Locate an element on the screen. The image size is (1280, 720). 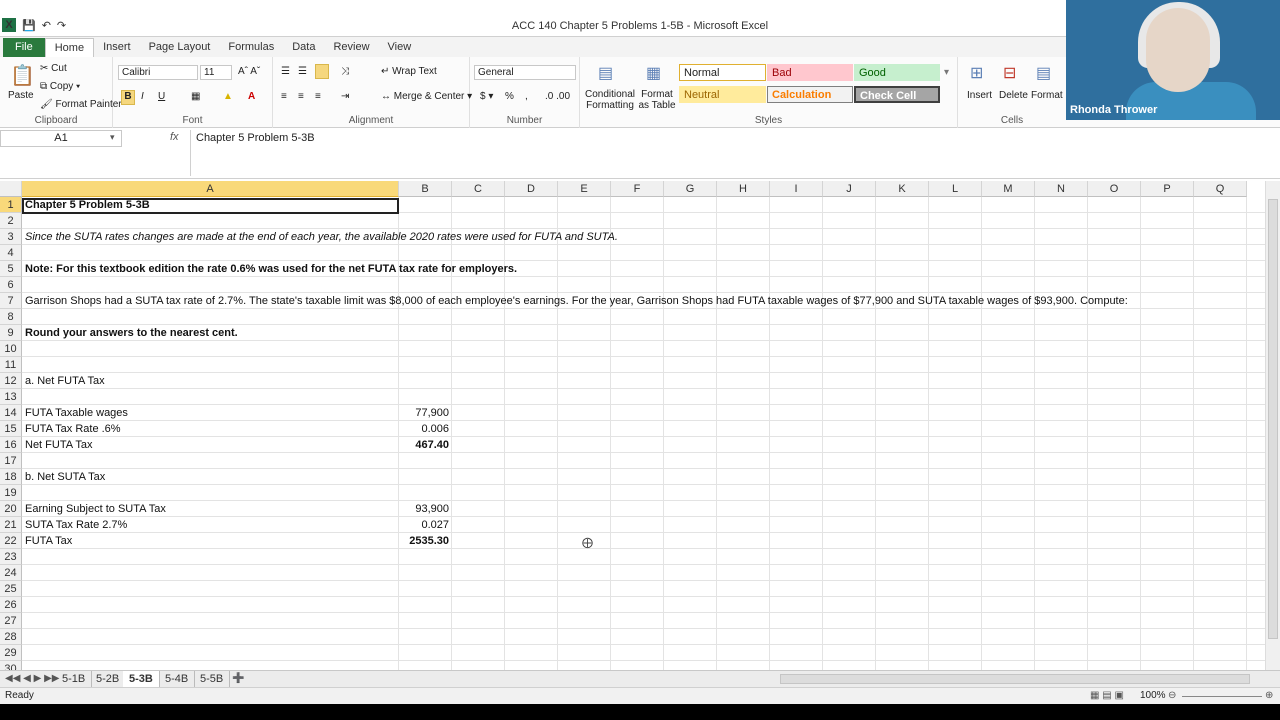
tab-data: Data is located at coordinates (303, 47).